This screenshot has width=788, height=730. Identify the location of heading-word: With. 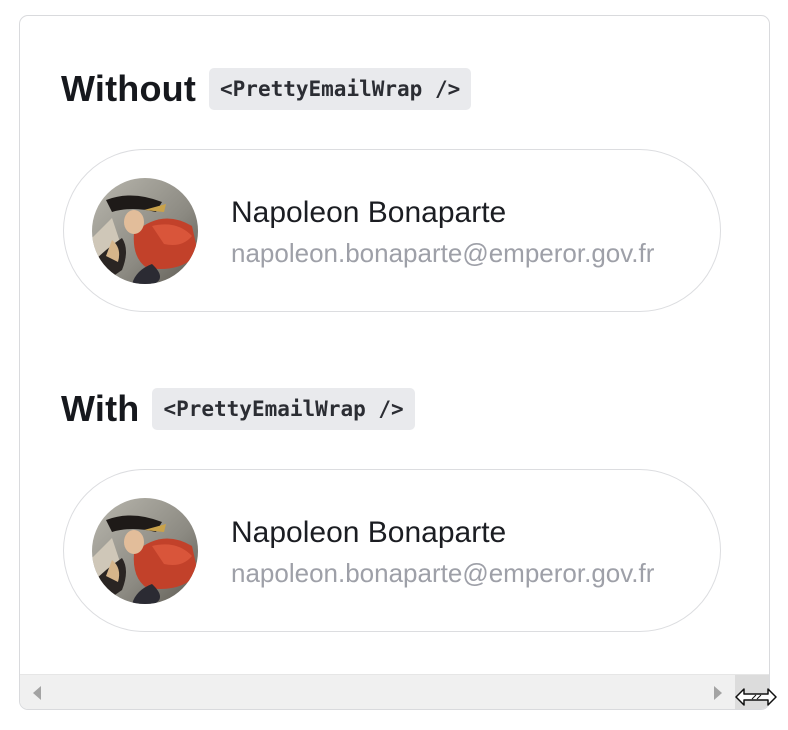
(100, 408).